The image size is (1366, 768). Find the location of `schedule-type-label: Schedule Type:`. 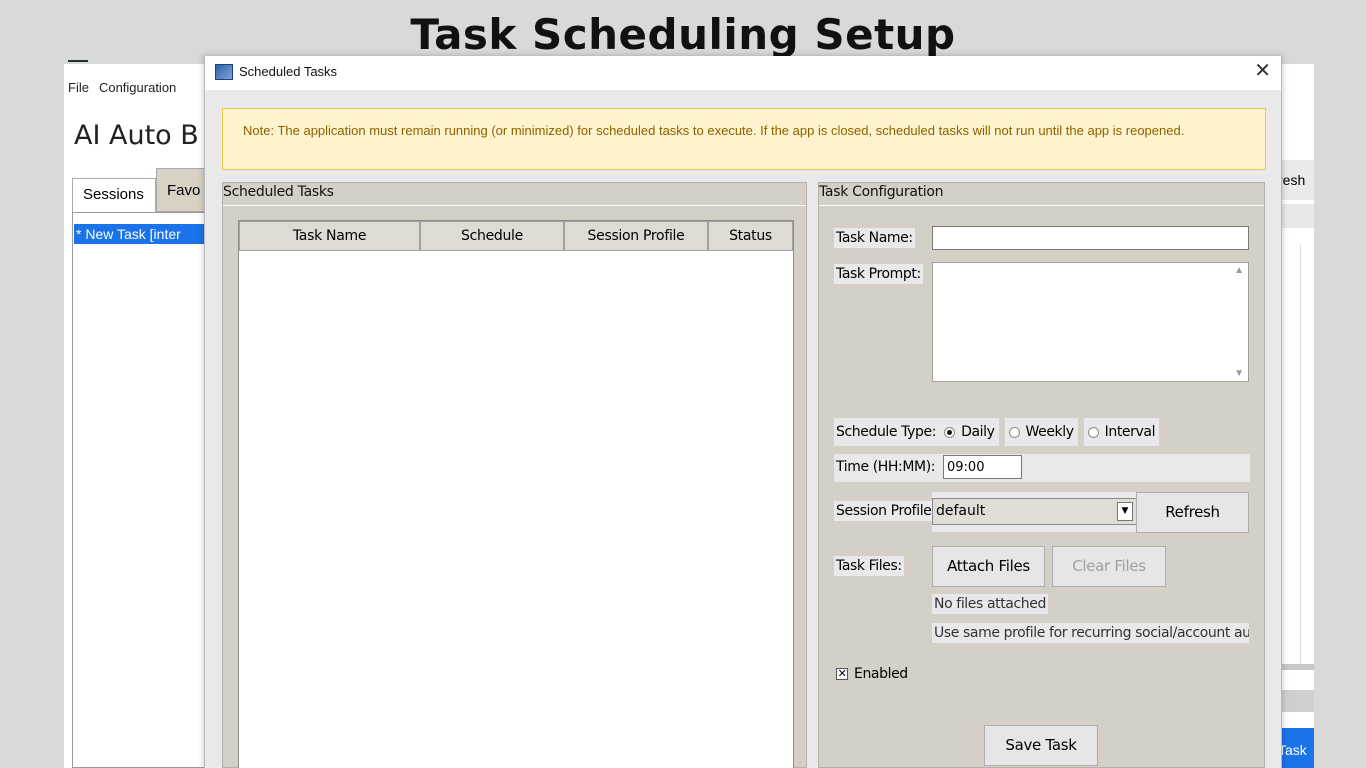

schedule-type-label: Schedule Type: is located at coordinates (887, 432).